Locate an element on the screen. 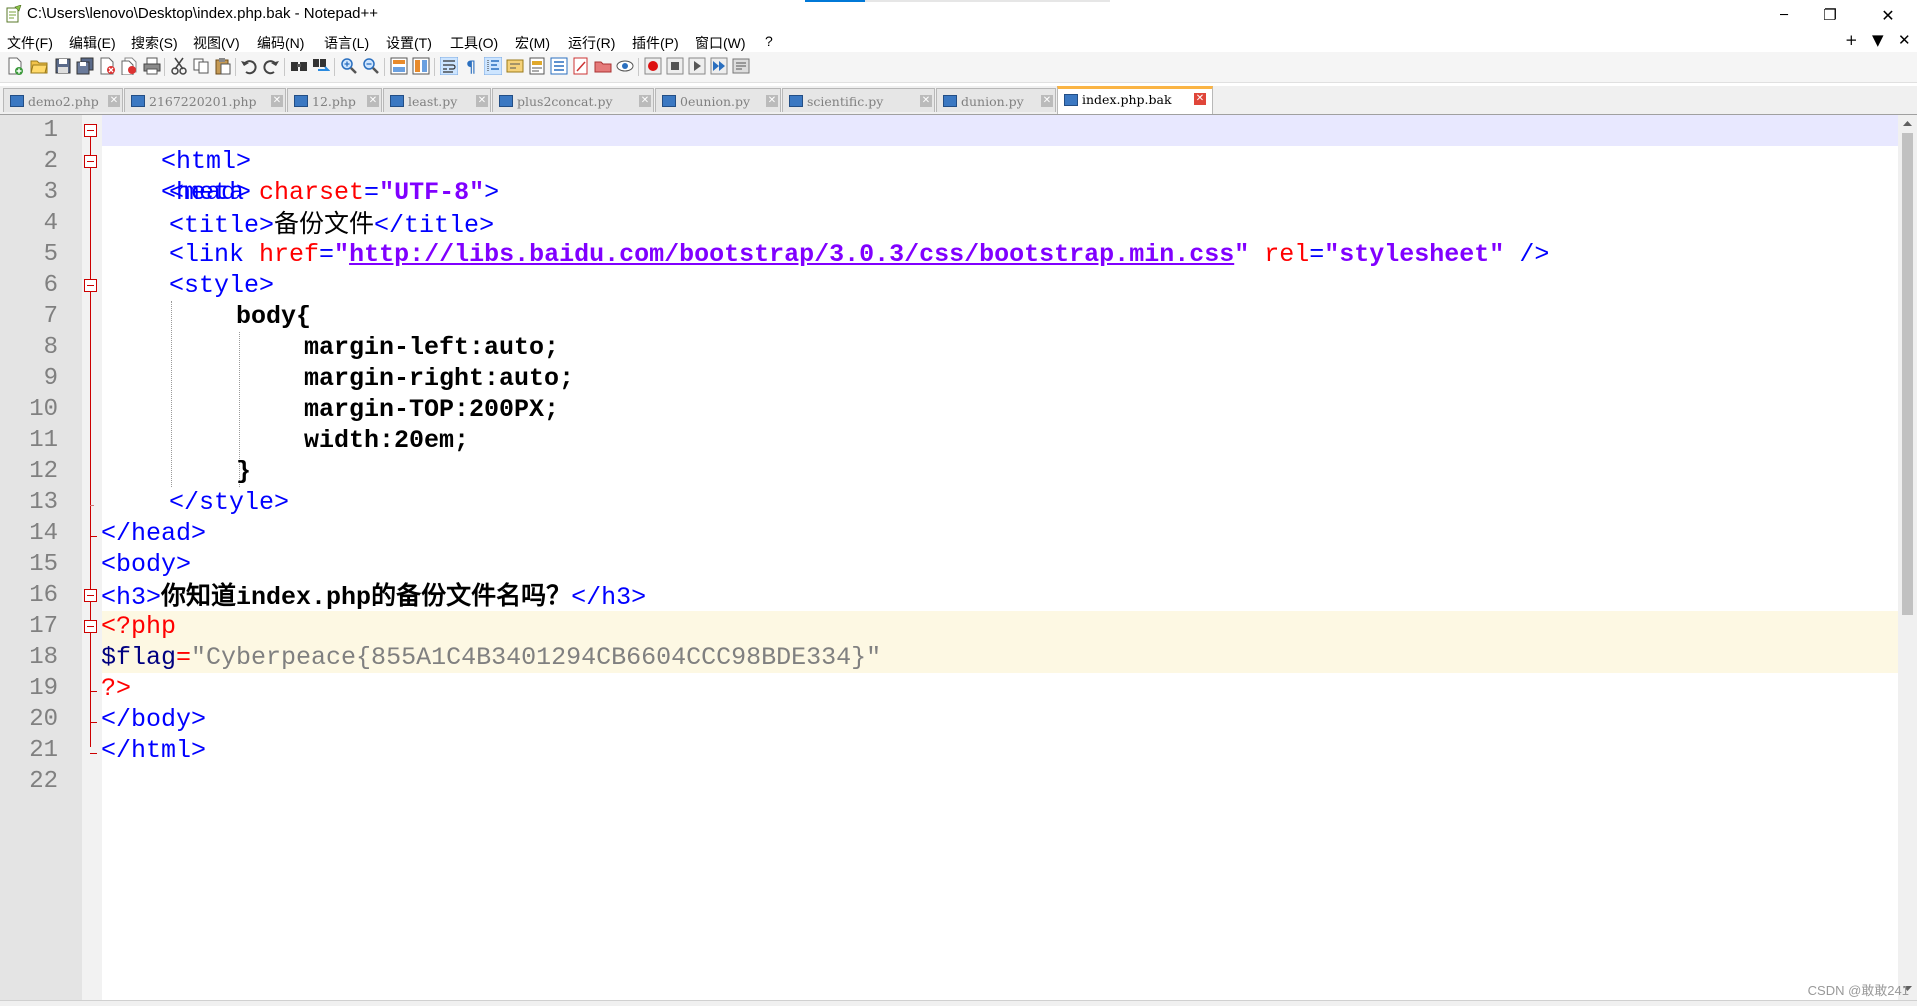 The width and height of the screenshot is (1917, 1006). macro-stop-icon is located at coordinates (675, 66).